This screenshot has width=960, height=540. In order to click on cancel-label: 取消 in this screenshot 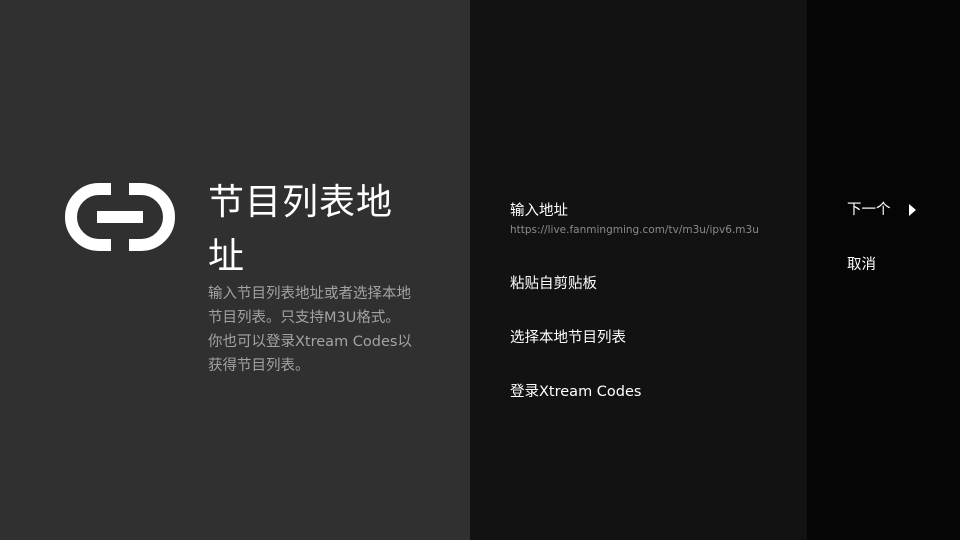, I will do `click(861, 265)`.